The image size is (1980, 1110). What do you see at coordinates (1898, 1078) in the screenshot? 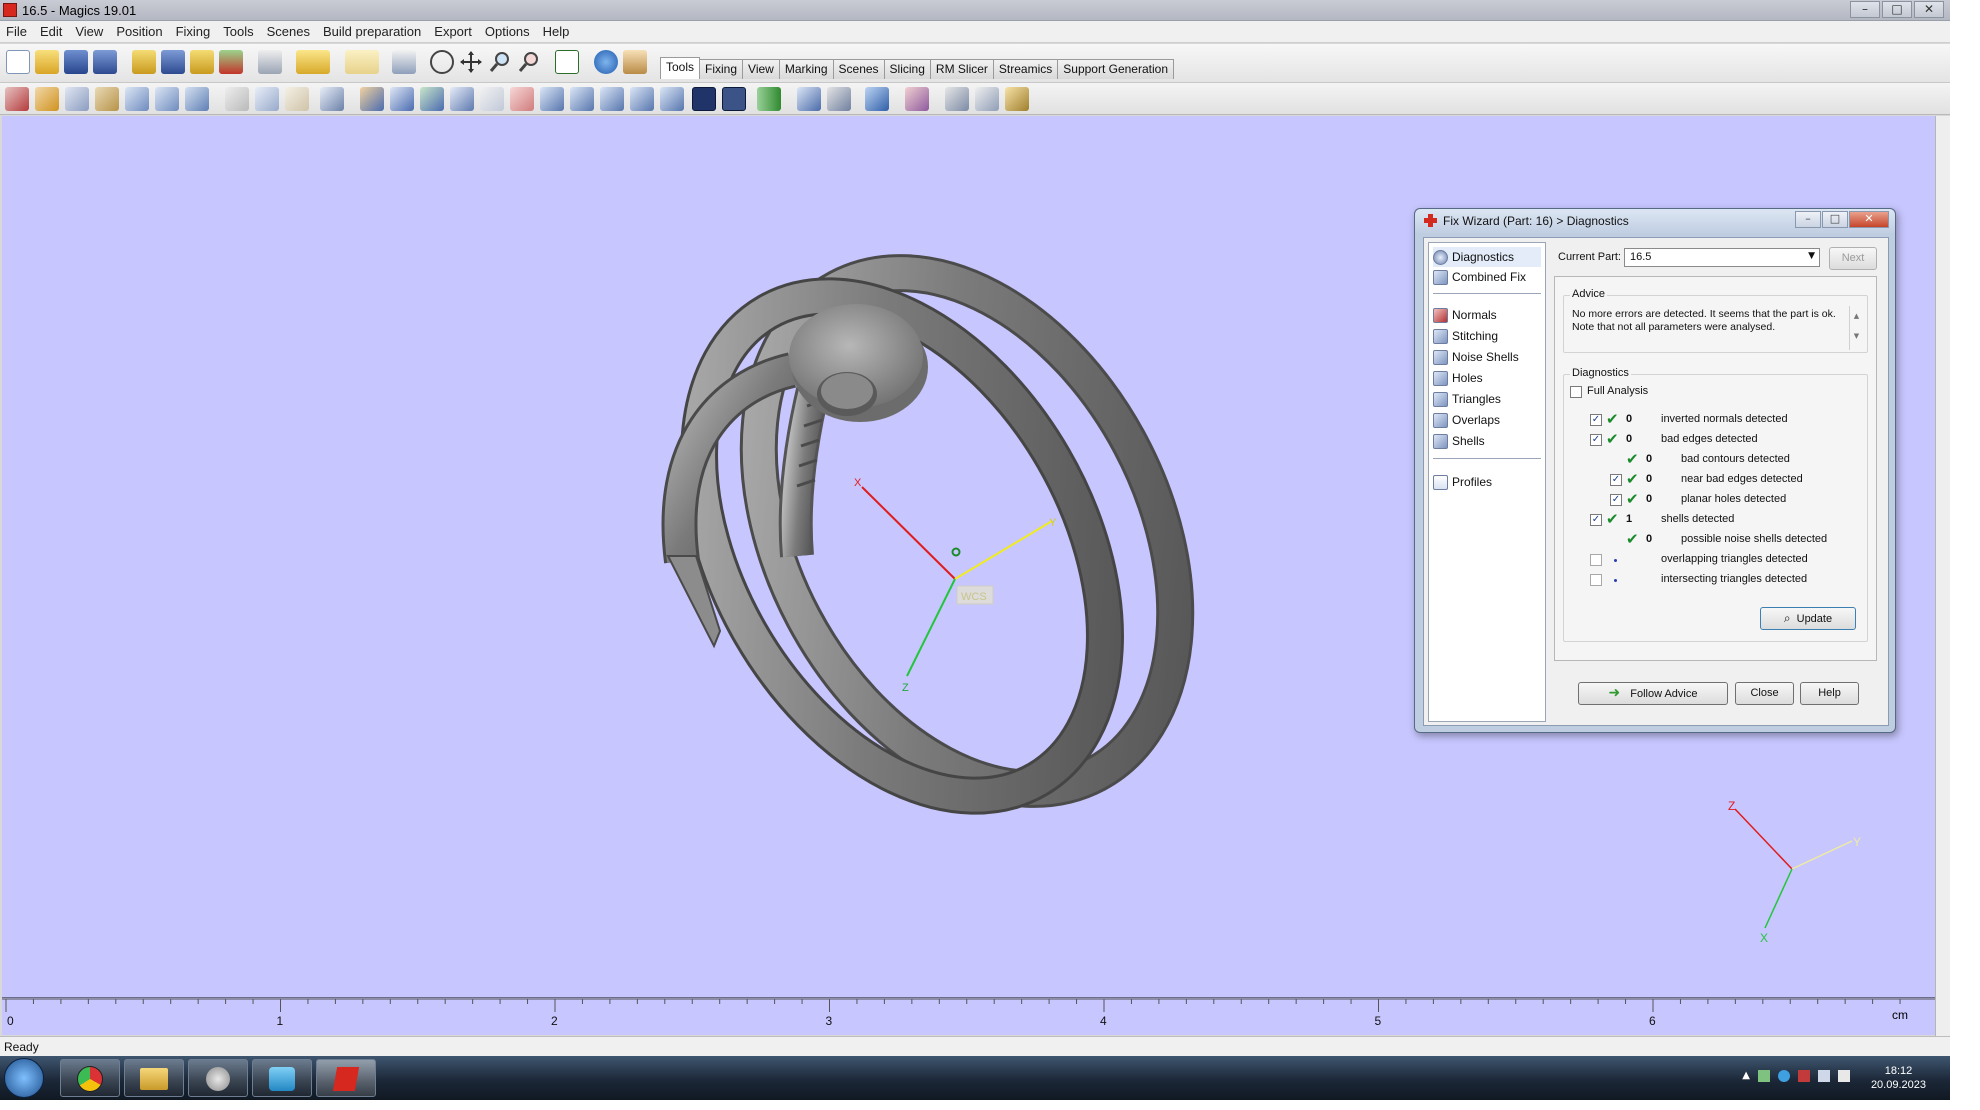
I see `clock: 18:12 20.09.2023` at bounding box center [1898, 1078].